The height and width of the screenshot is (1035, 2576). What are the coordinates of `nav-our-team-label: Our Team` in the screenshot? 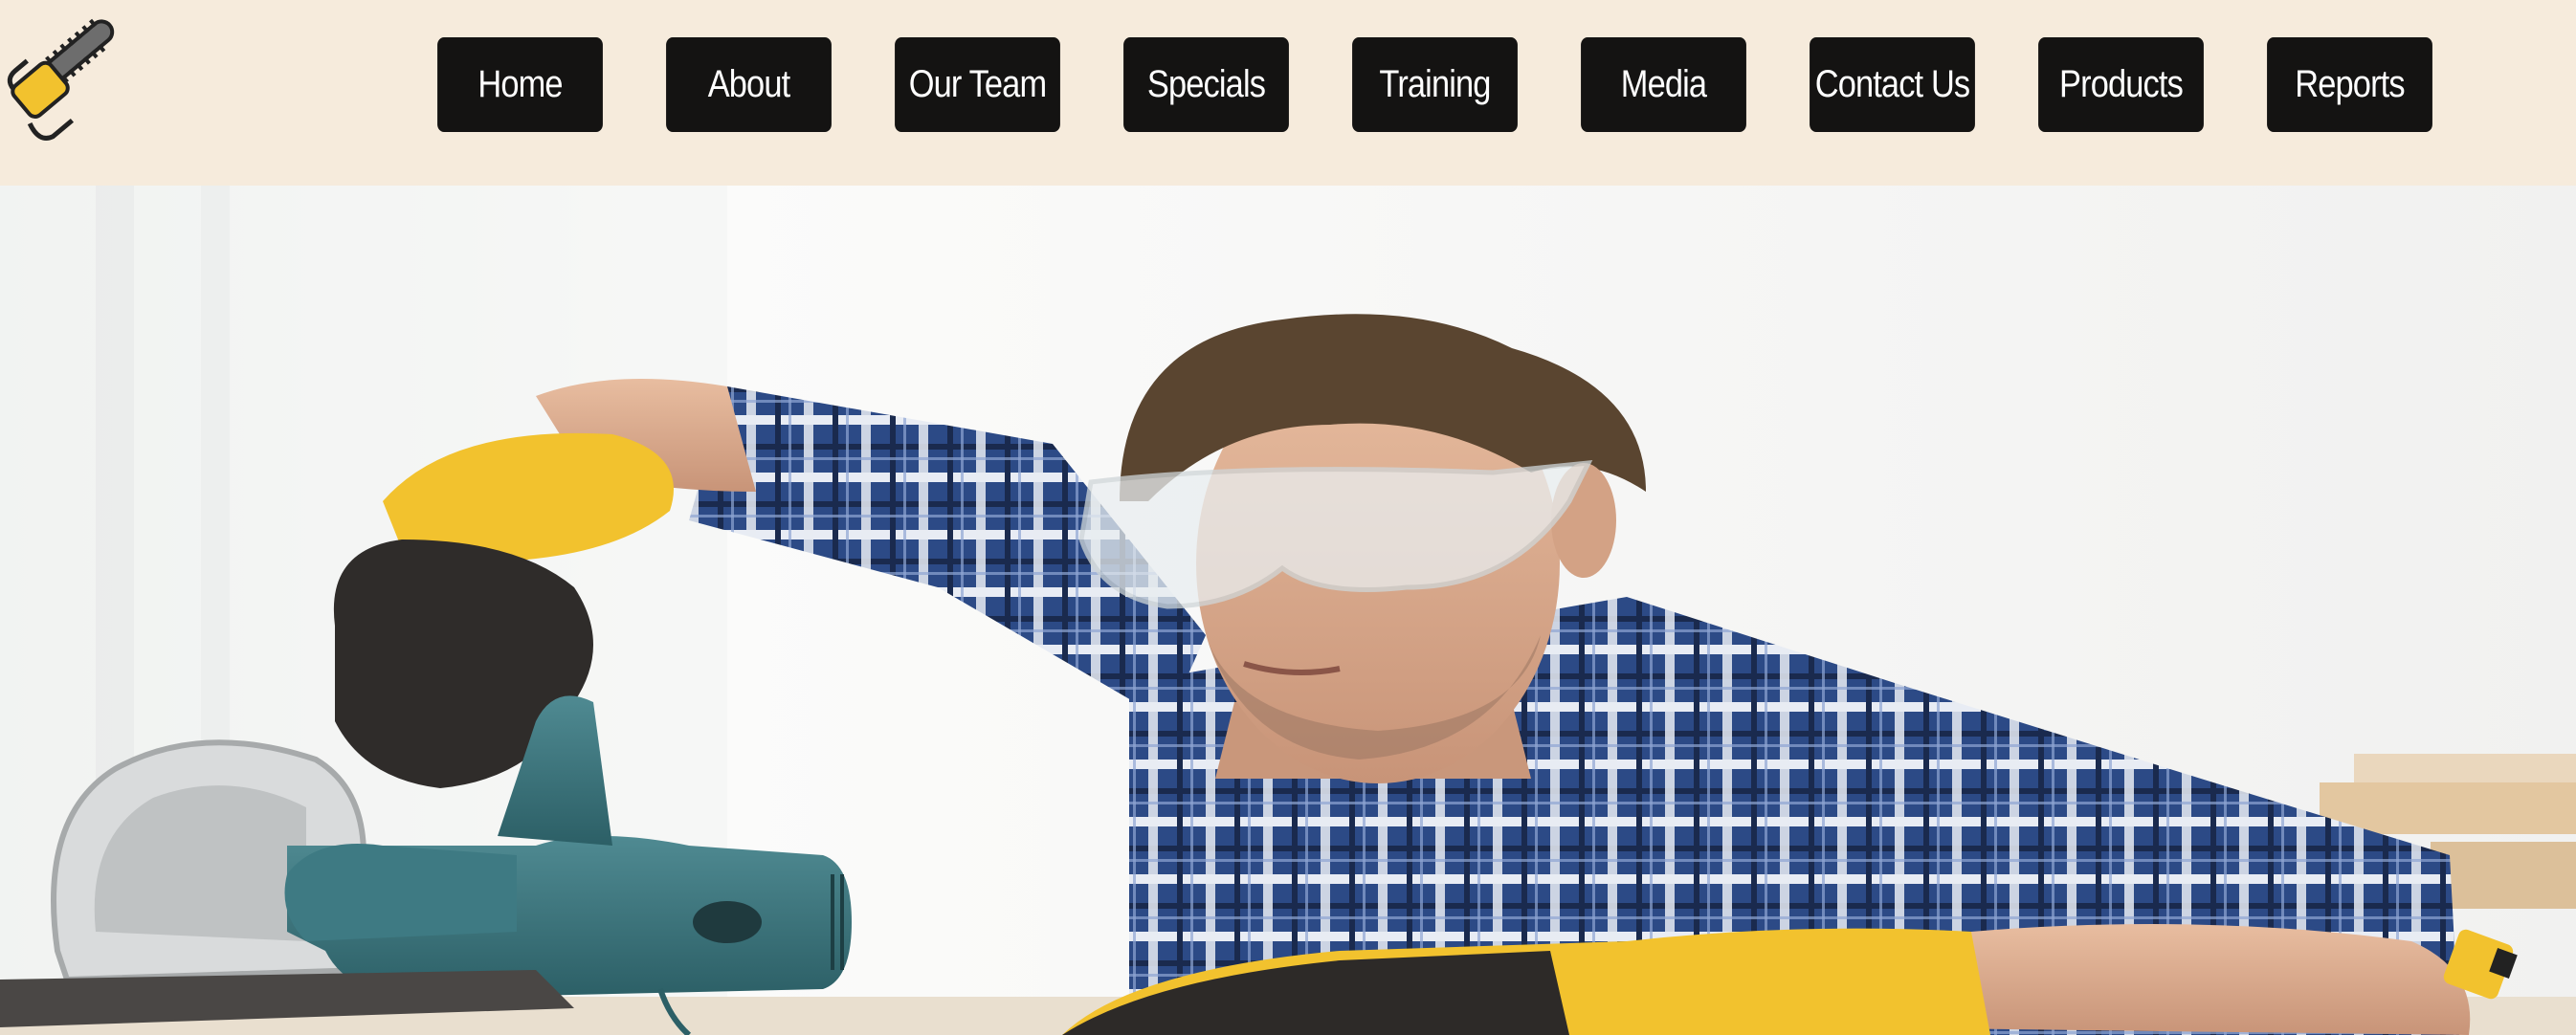 It's located at (977, 84).